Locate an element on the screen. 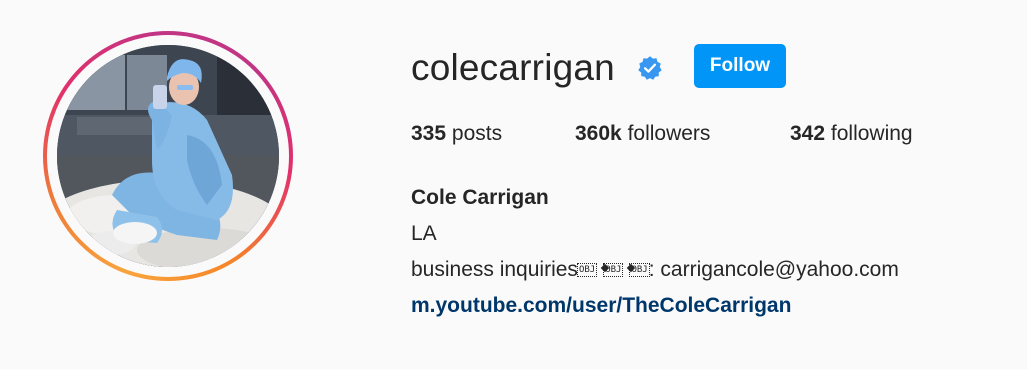 The height and width of the screenshot is (369, 1027). bio-location: LA is located at coordinates (424, 233).